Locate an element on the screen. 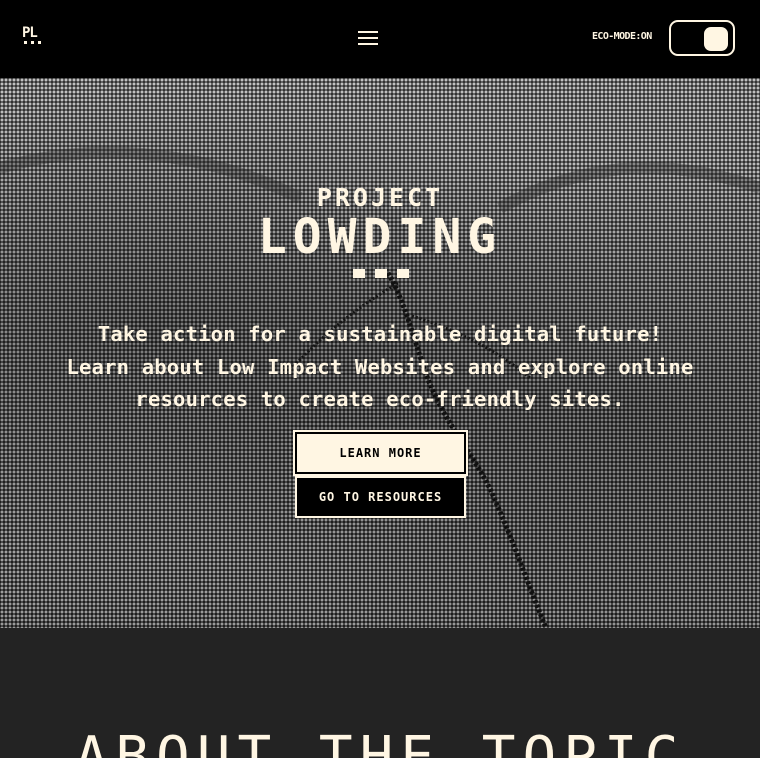  eco-mode-toggle-knob is located at coordinates (716, 39).